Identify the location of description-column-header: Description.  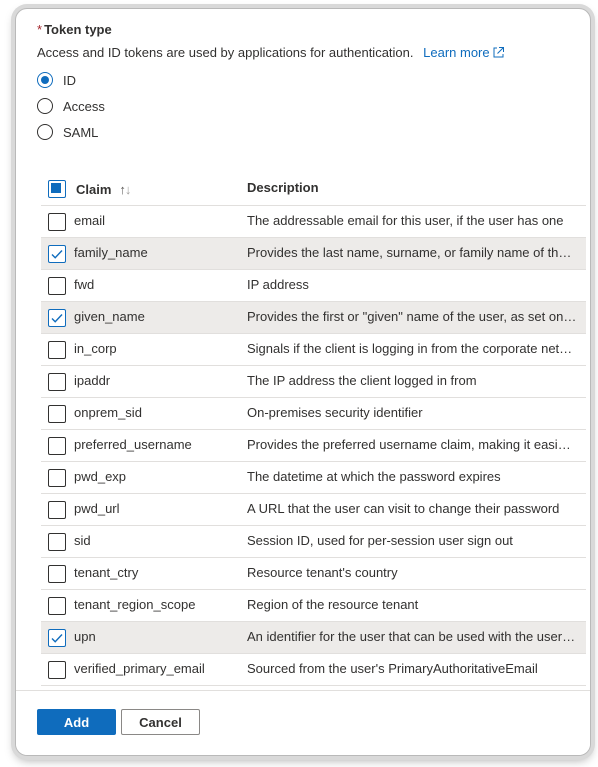
(283, 187).